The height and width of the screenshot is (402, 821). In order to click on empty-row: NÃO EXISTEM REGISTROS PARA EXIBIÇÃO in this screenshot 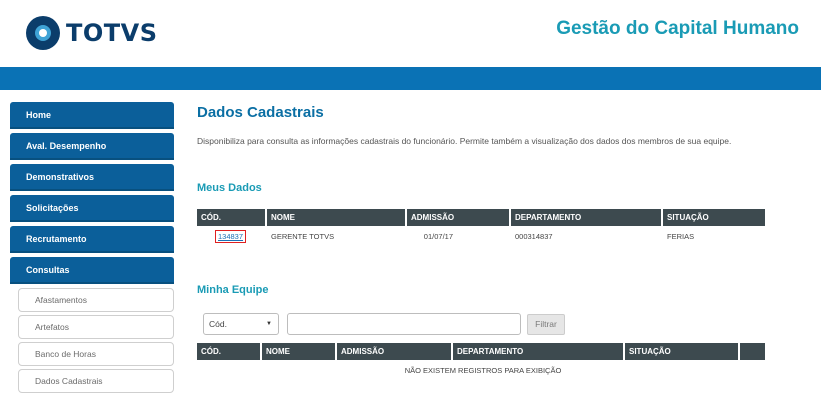, I will do `click(481, 370)`.